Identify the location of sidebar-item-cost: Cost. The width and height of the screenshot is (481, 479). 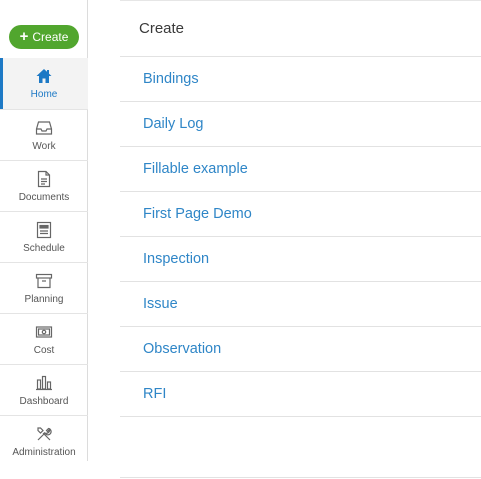
(44, 338).